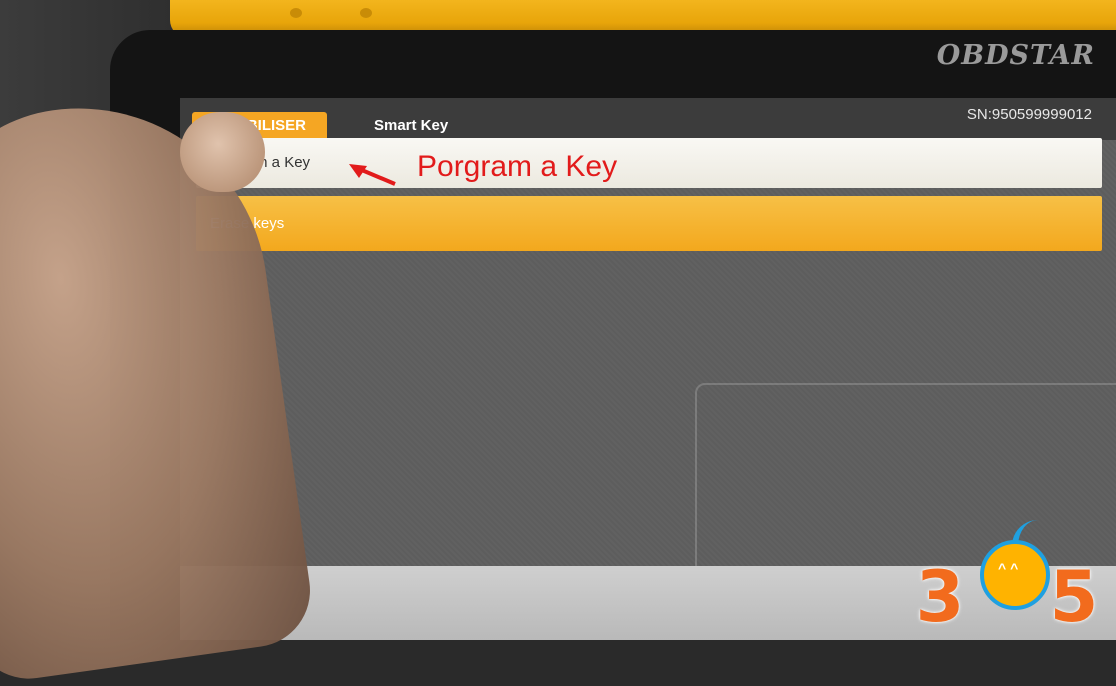 The height and width of the screenshot is (686, 1116). What do you see at coordinates (222, 152) in the screenshot?
I see `fingertip` at bounding box center [222, 152].